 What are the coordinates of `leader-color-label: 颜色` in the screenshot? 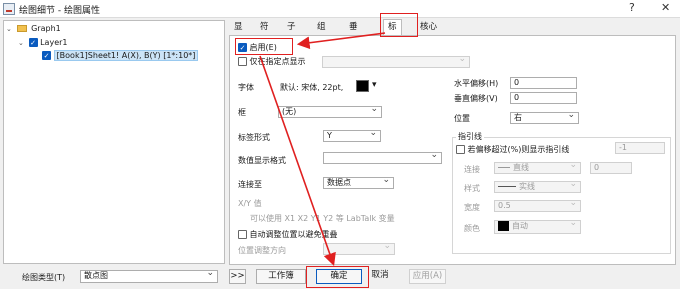 It's located at (472, 228).